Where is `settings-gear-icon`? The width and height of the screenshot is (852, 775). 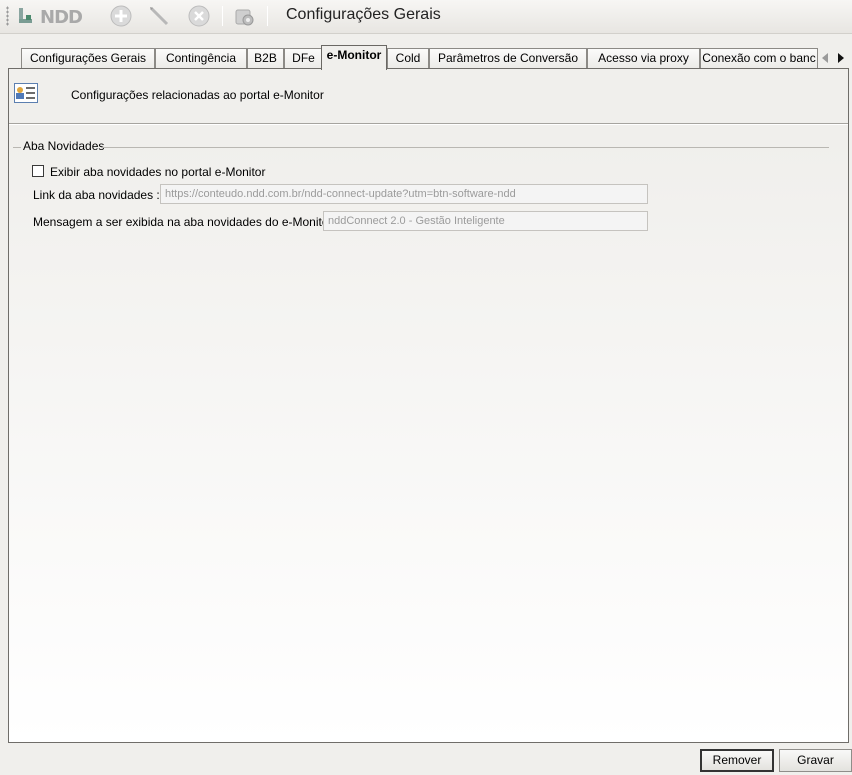 settings-gear-icon is located at coordinates (244, 16).